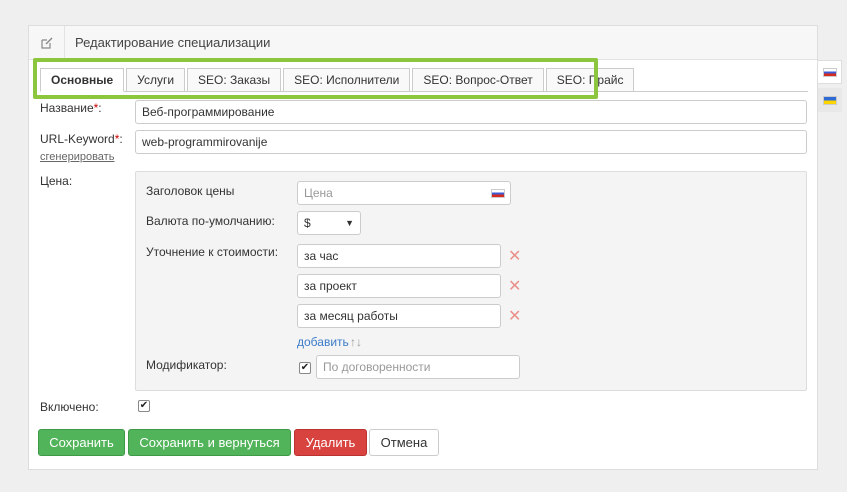 The width and height of the screenshot is (847, 492). Describe the element at coordinates (56, 181) in the screenshot. I see `price-label: Цена:` at that location.